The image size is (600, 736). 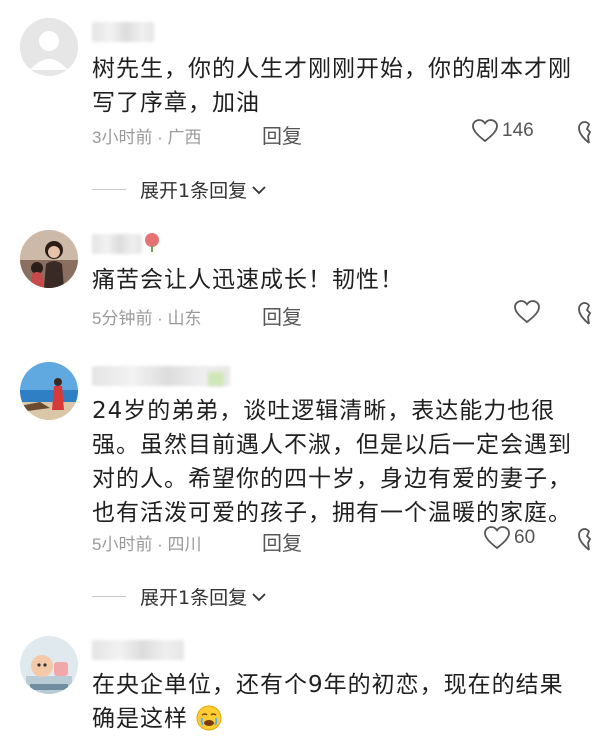 What do you see at coordinates (332, 445) in the screenshot?
I see `comment-text-line: 强。虽然目前遇人不淑，但是以后一定会遇到` at bounding box center [332, 445].